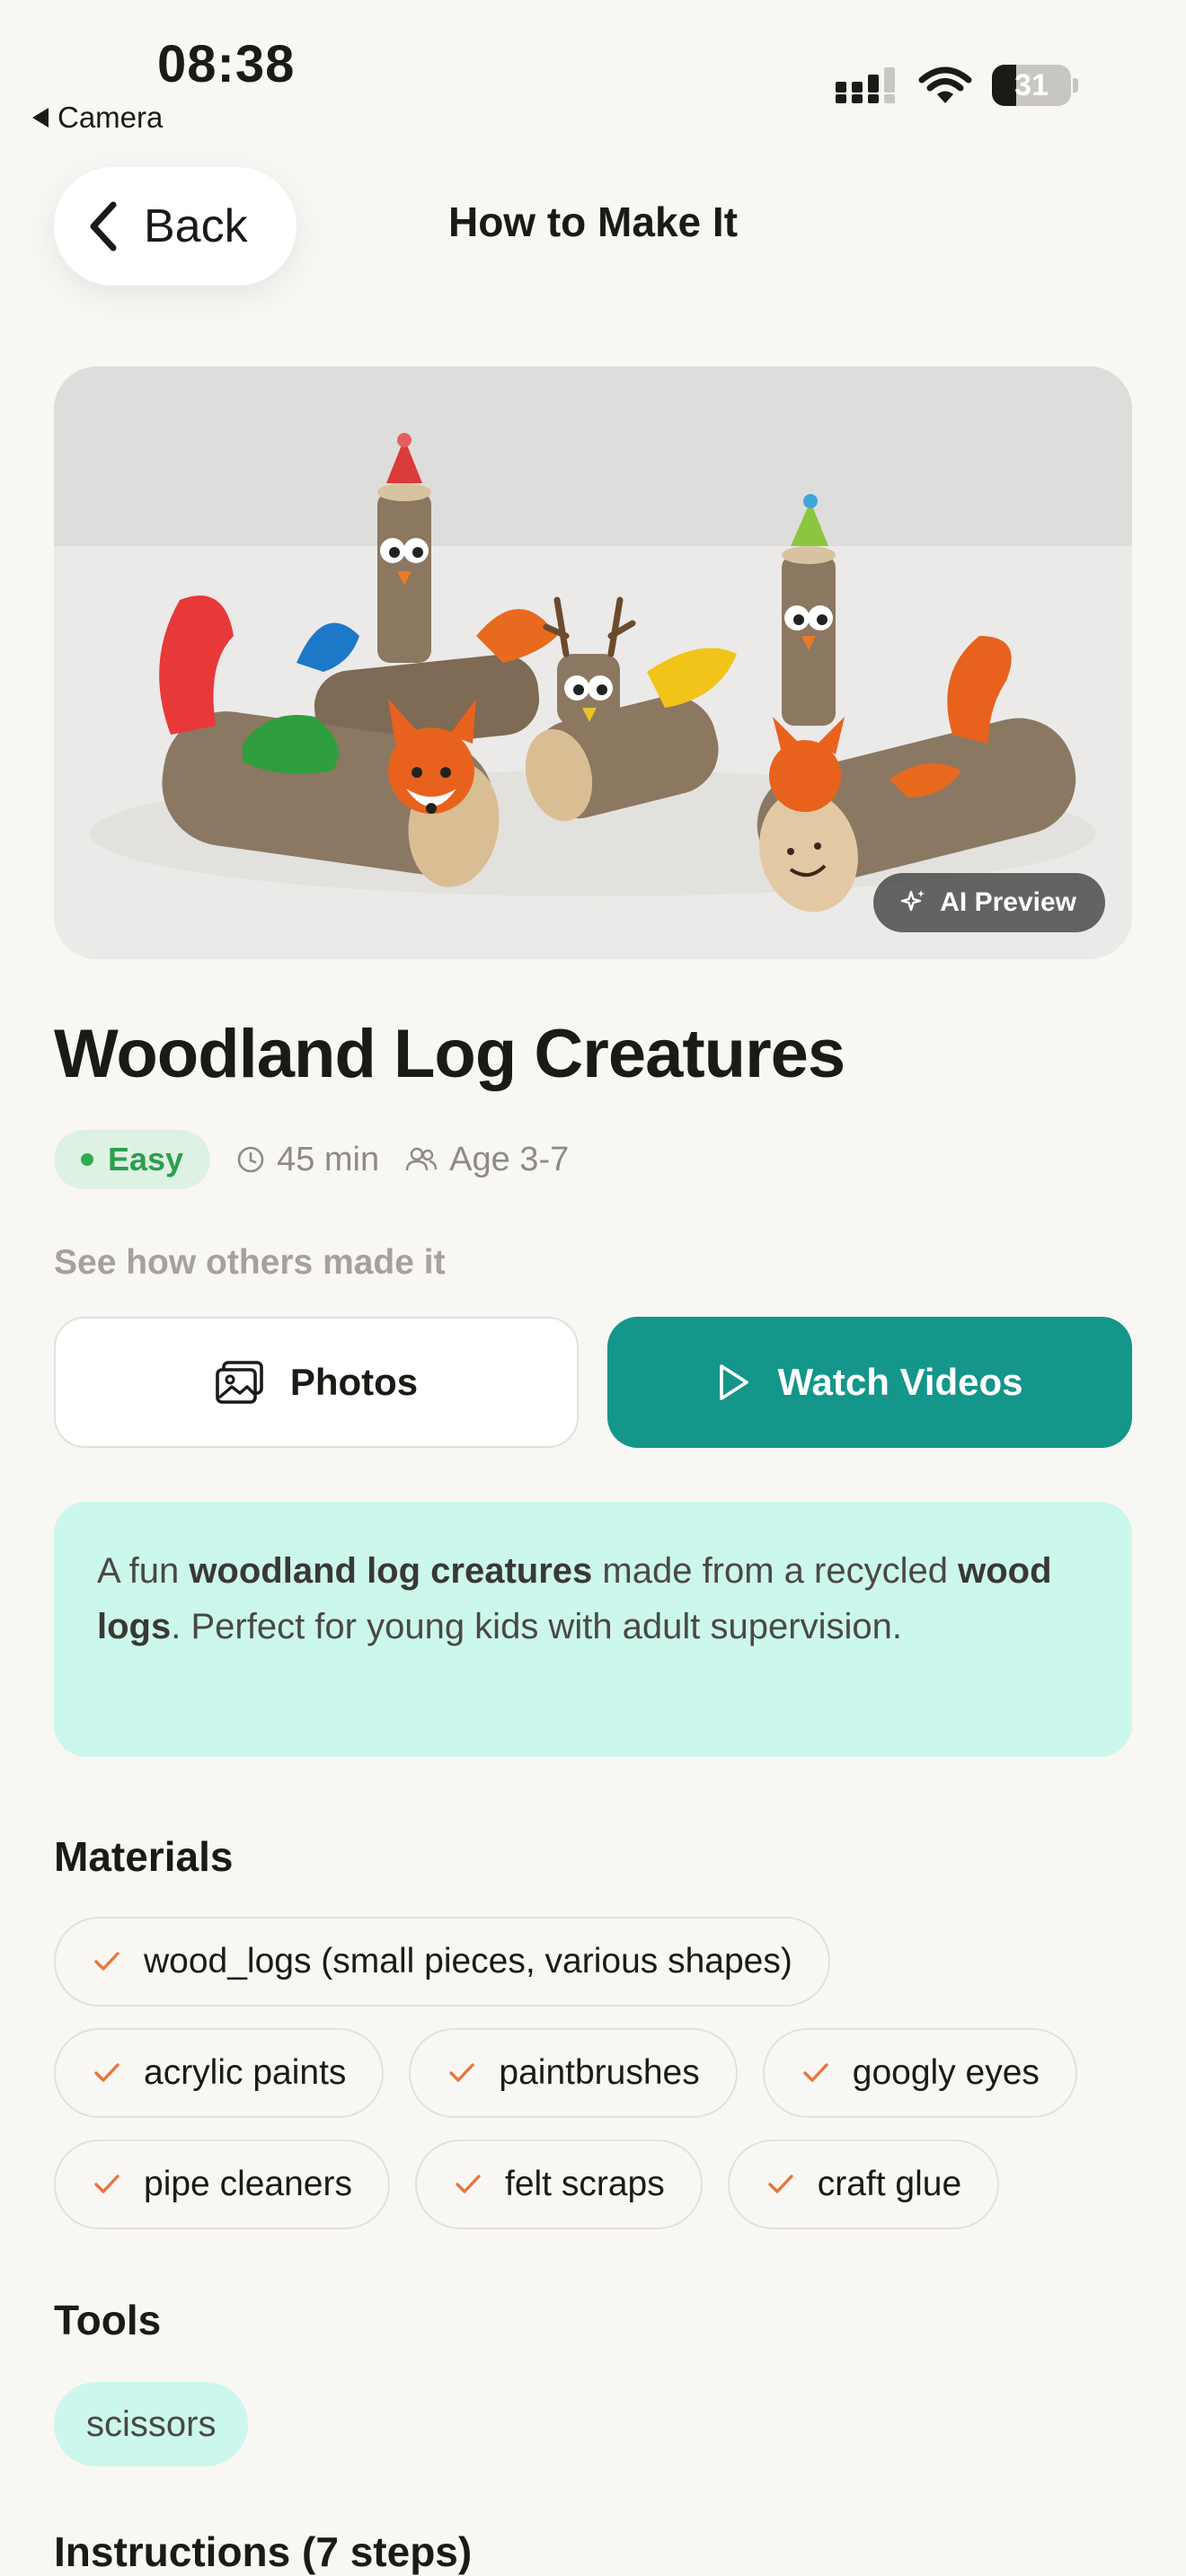 This screenshot has width=1186, height=2576. I want to click on description-text: A fun, so click(143, 1571).